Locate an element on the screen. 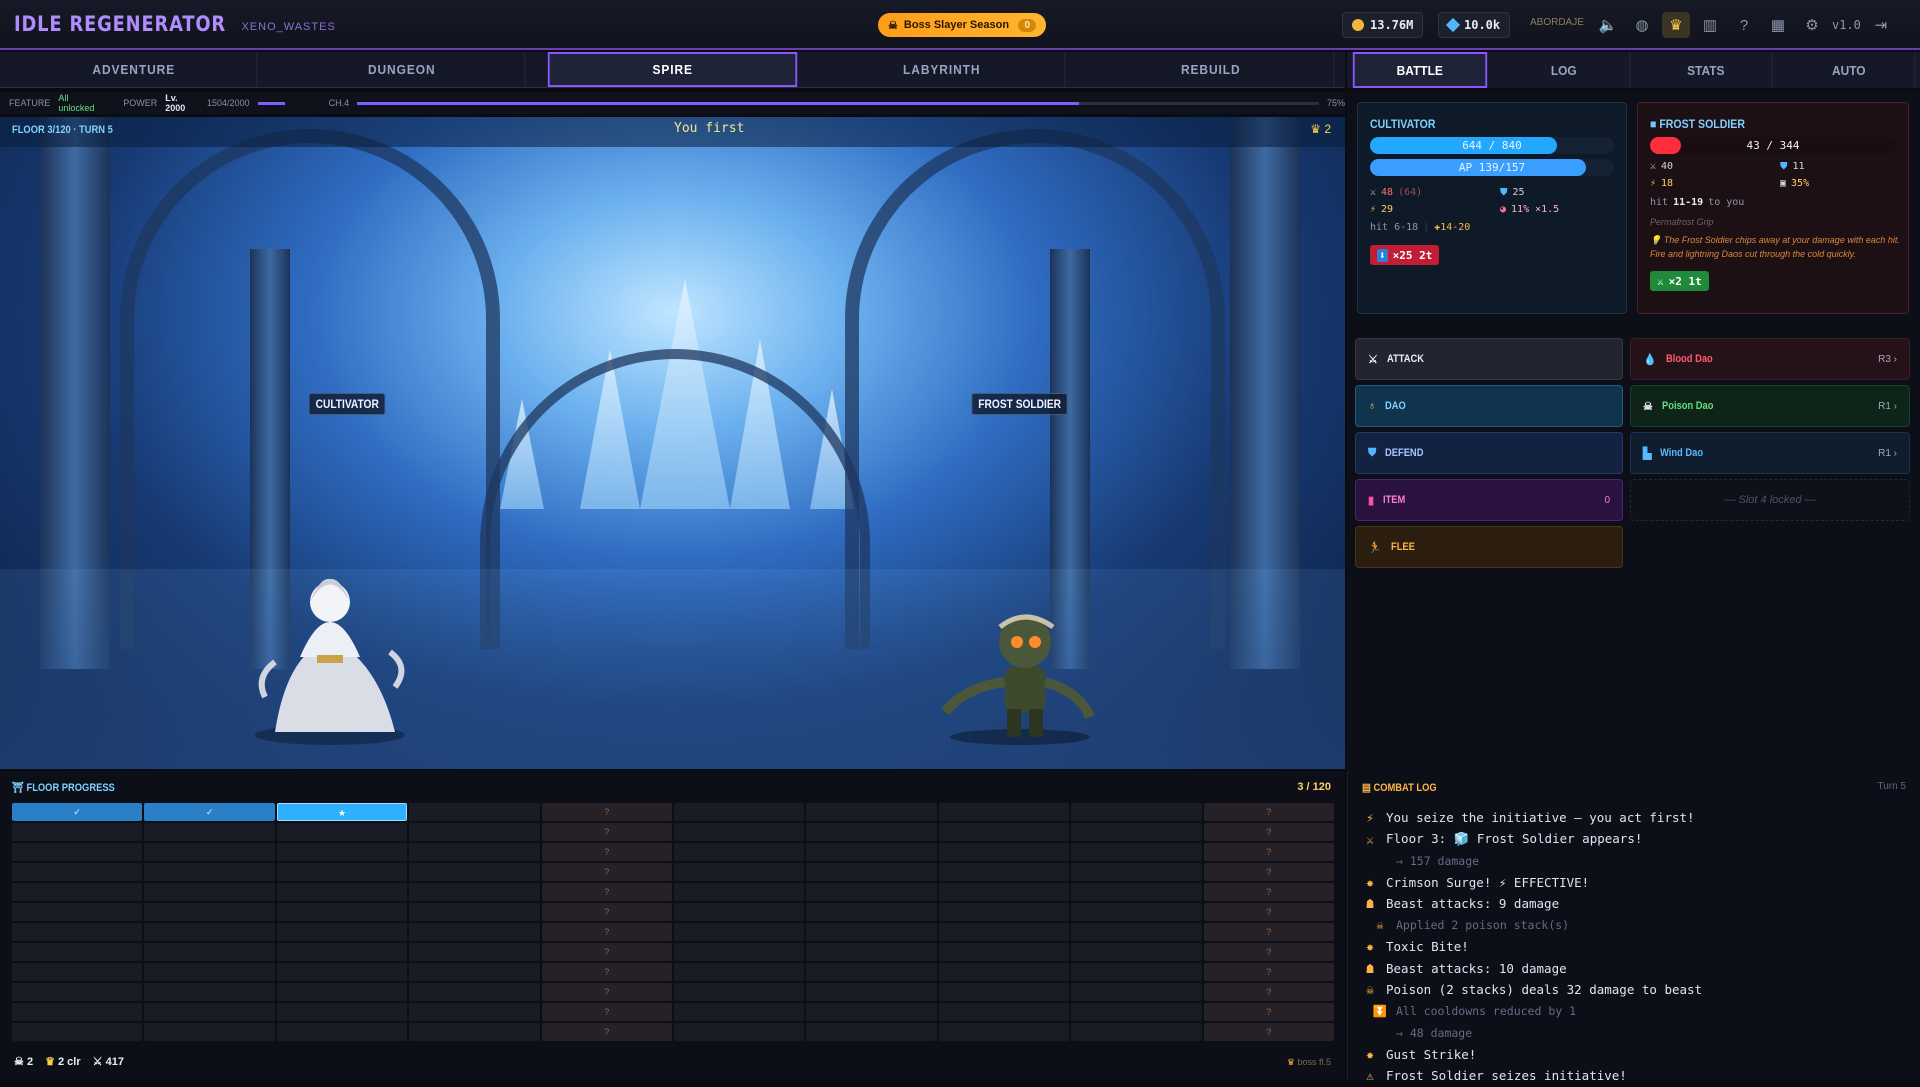 Image resolution: width=1920 pixels, height=1087 pixels. tab-spire: SPIRE is located at coordinates (672, 69).